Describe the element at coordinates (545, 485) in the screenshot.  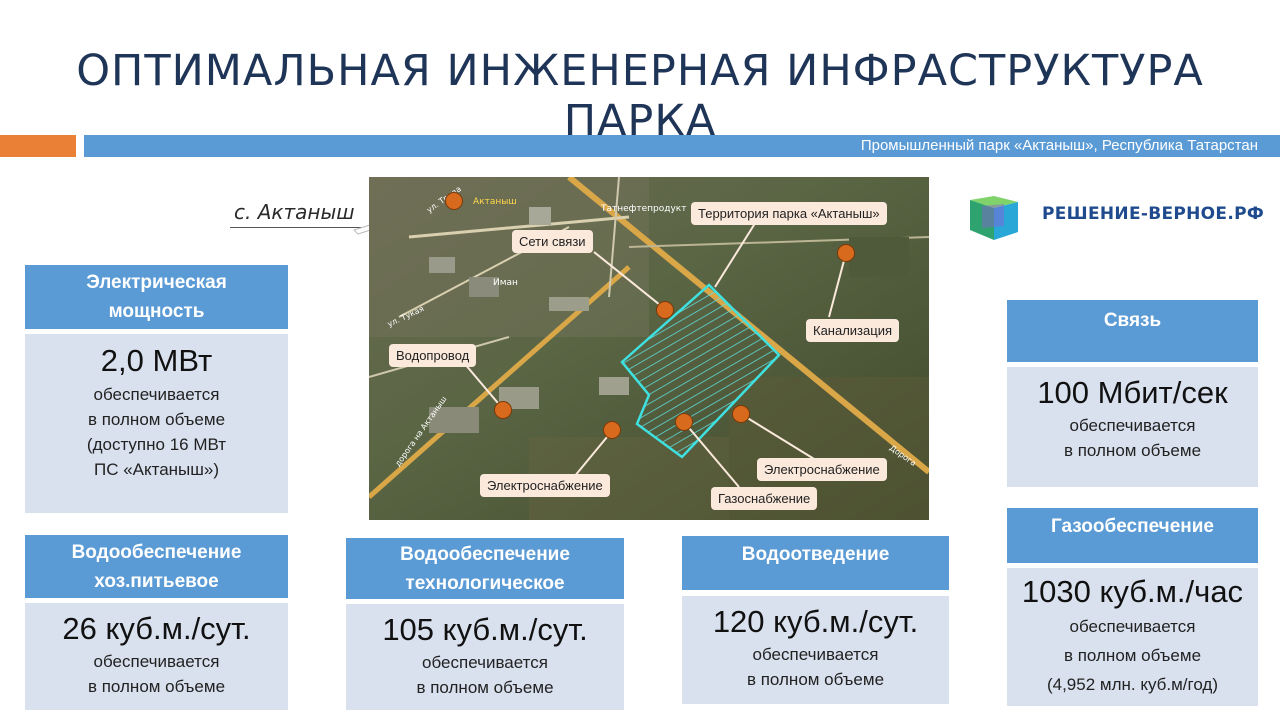
I see `callout-power-left: Электроснабжение` at that location.